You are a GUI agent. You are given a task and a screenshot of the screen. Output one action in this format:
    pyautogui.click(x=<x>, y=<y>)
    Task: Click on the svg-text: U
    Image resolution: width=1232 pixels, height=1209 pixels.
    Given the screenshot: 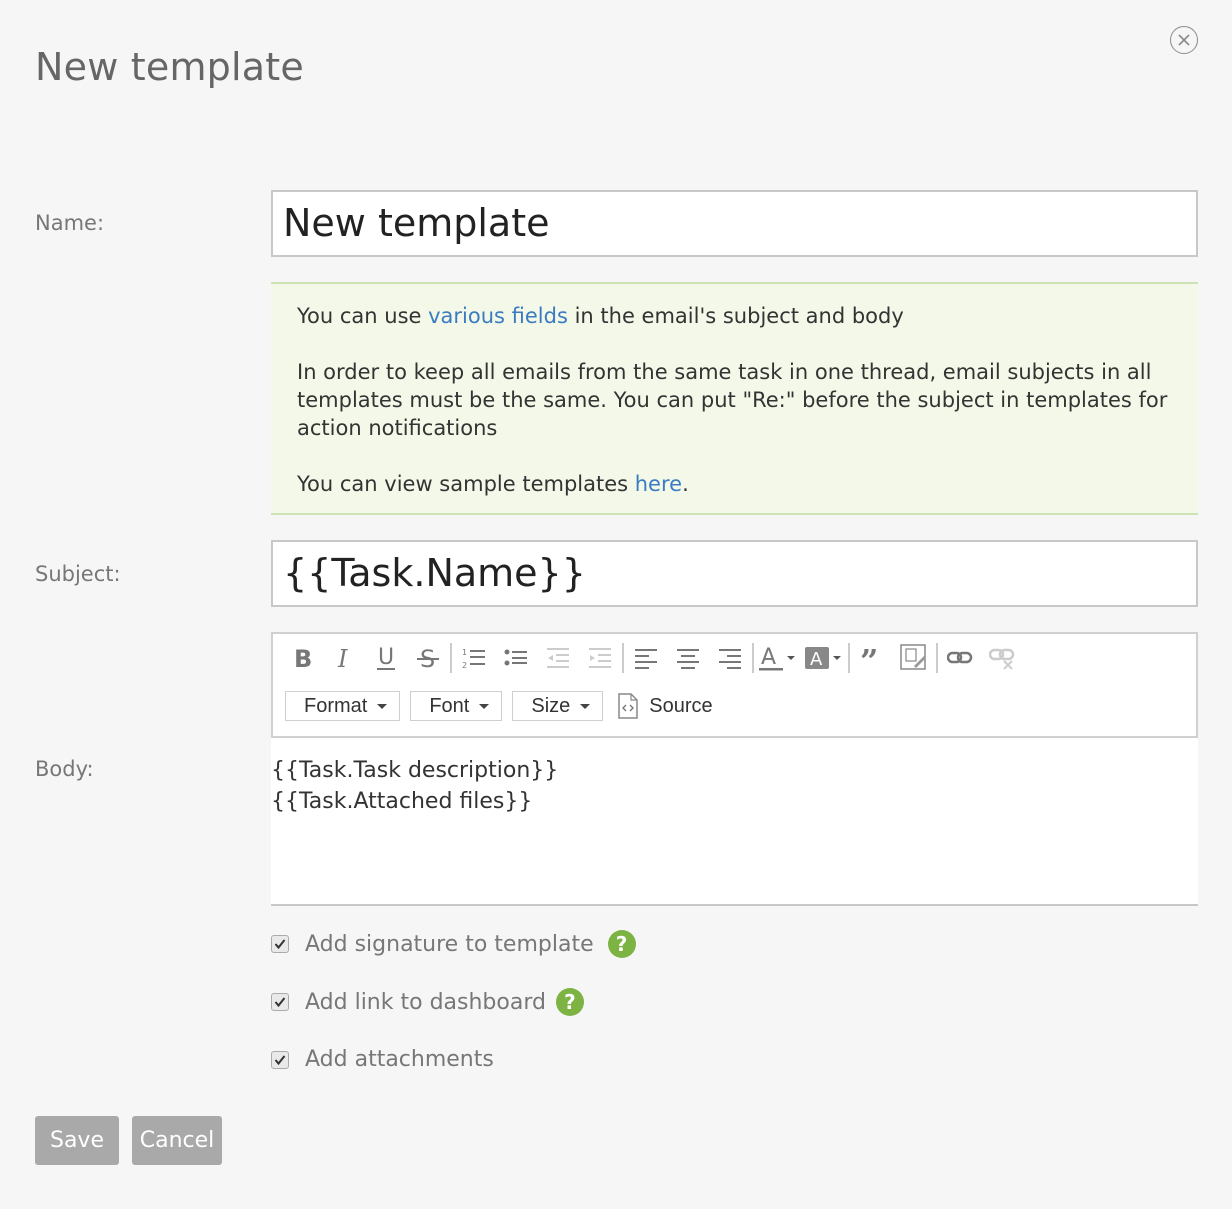 What is the action you would take?
    pyautogui.click(x=386, y=657)
    